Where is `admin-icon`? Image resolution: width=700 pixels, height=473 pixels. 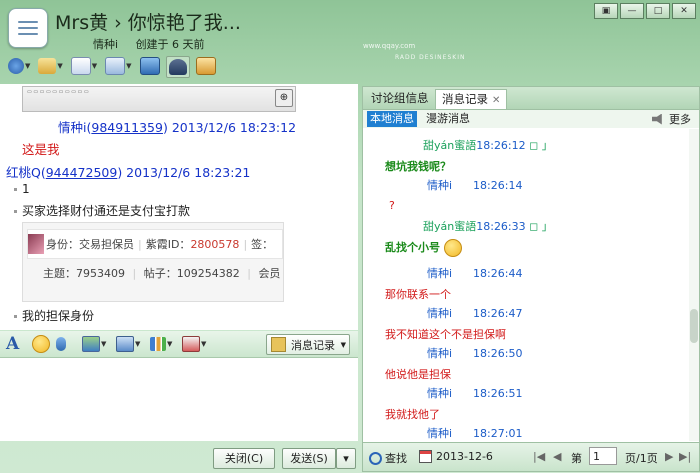
admin-icon is located at coordinates (177, 67).